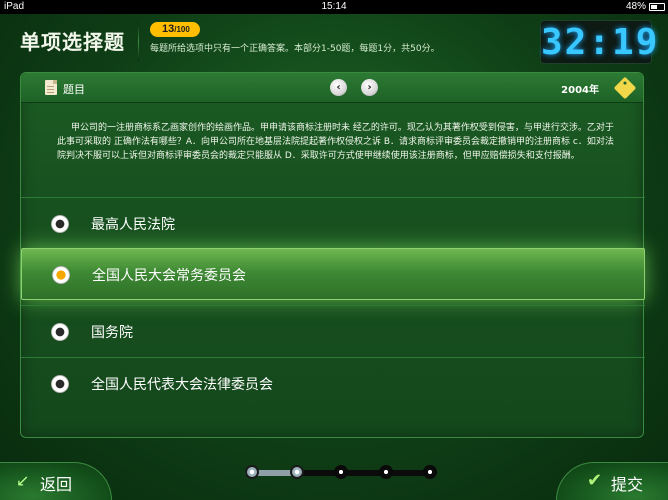  Describe the element at coordinates (23, 480) in the screenshot. I see `back-arrow-icon: ↙` at that location.